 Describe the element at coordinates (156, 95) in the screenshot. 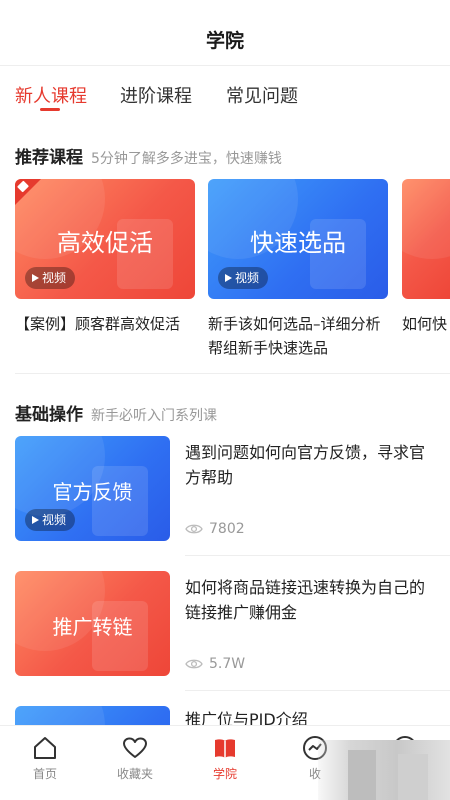

I see `tab-advanced-courses: 进阶课程` at that location.